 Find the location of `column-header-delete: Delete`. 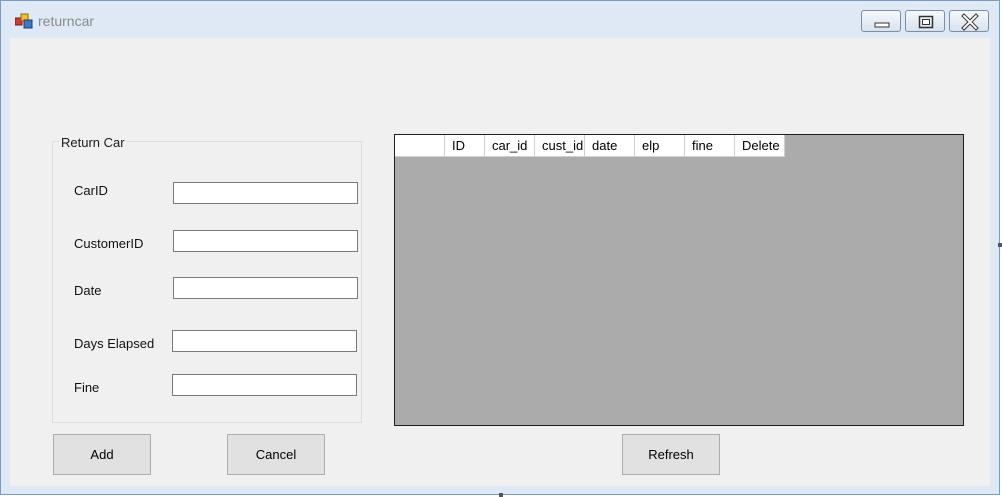

column-header-delete: Delete is located at coordinates (760, 146).